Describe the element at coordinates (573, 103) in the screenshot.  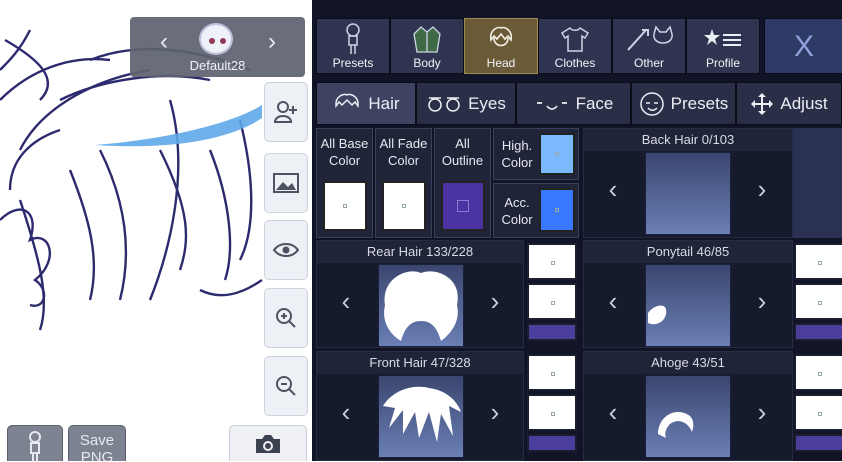
I see `tab-face: Face` at that location.